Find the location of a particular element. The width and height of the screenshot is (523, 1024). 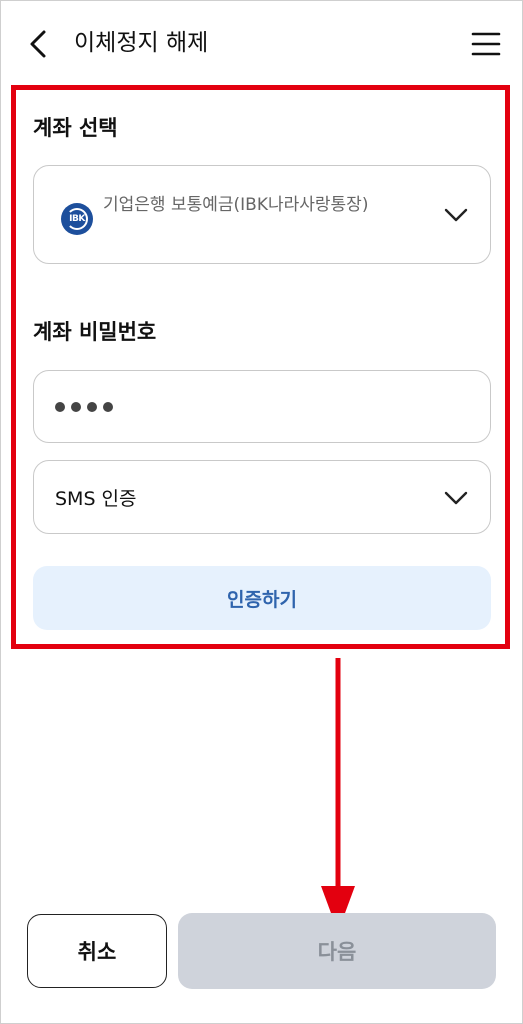

hamburger-menu-icon is located at coordinates (486, 44).